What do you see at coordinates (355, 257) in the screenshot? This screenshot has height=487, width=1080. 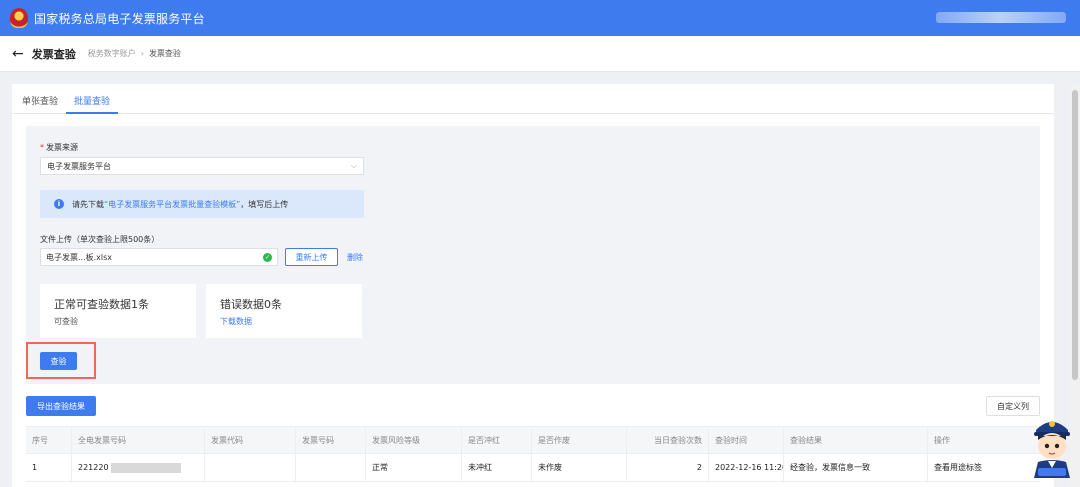 I see `delete-file-link: 删除` at bounding box center [355, 257].